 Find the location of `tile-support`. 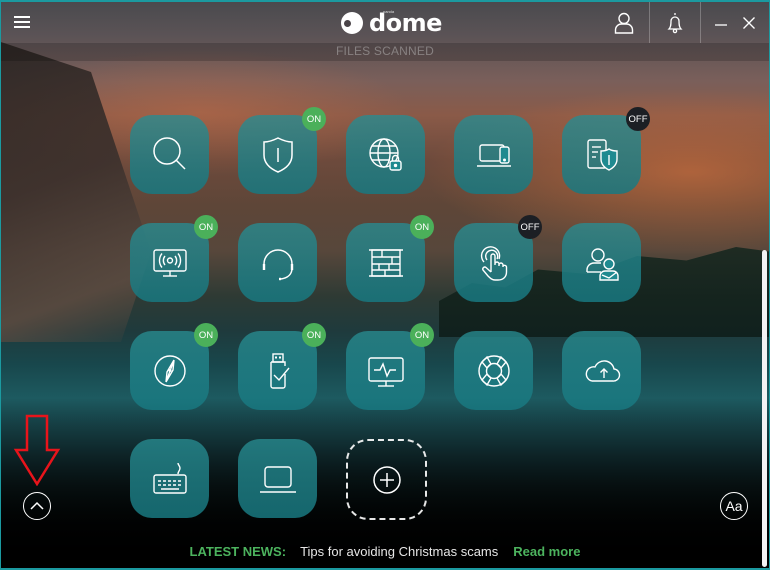

tile-support is located at coordinates (277, 262).